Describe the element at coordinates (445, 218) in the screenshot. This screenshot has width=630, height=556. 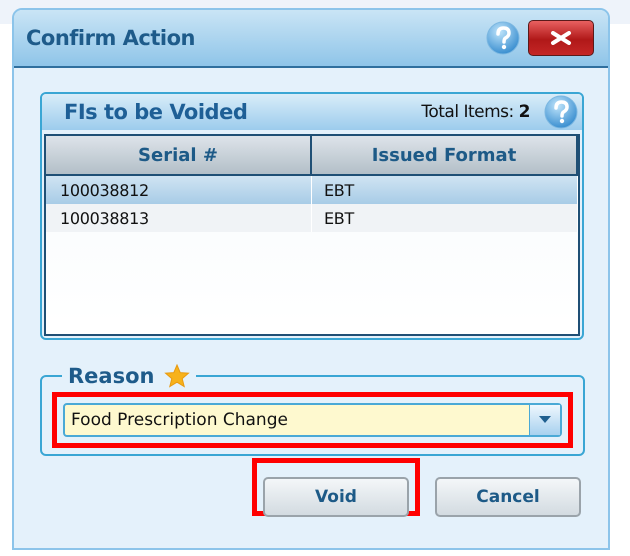
I see `table-cell: EBT` at that location.